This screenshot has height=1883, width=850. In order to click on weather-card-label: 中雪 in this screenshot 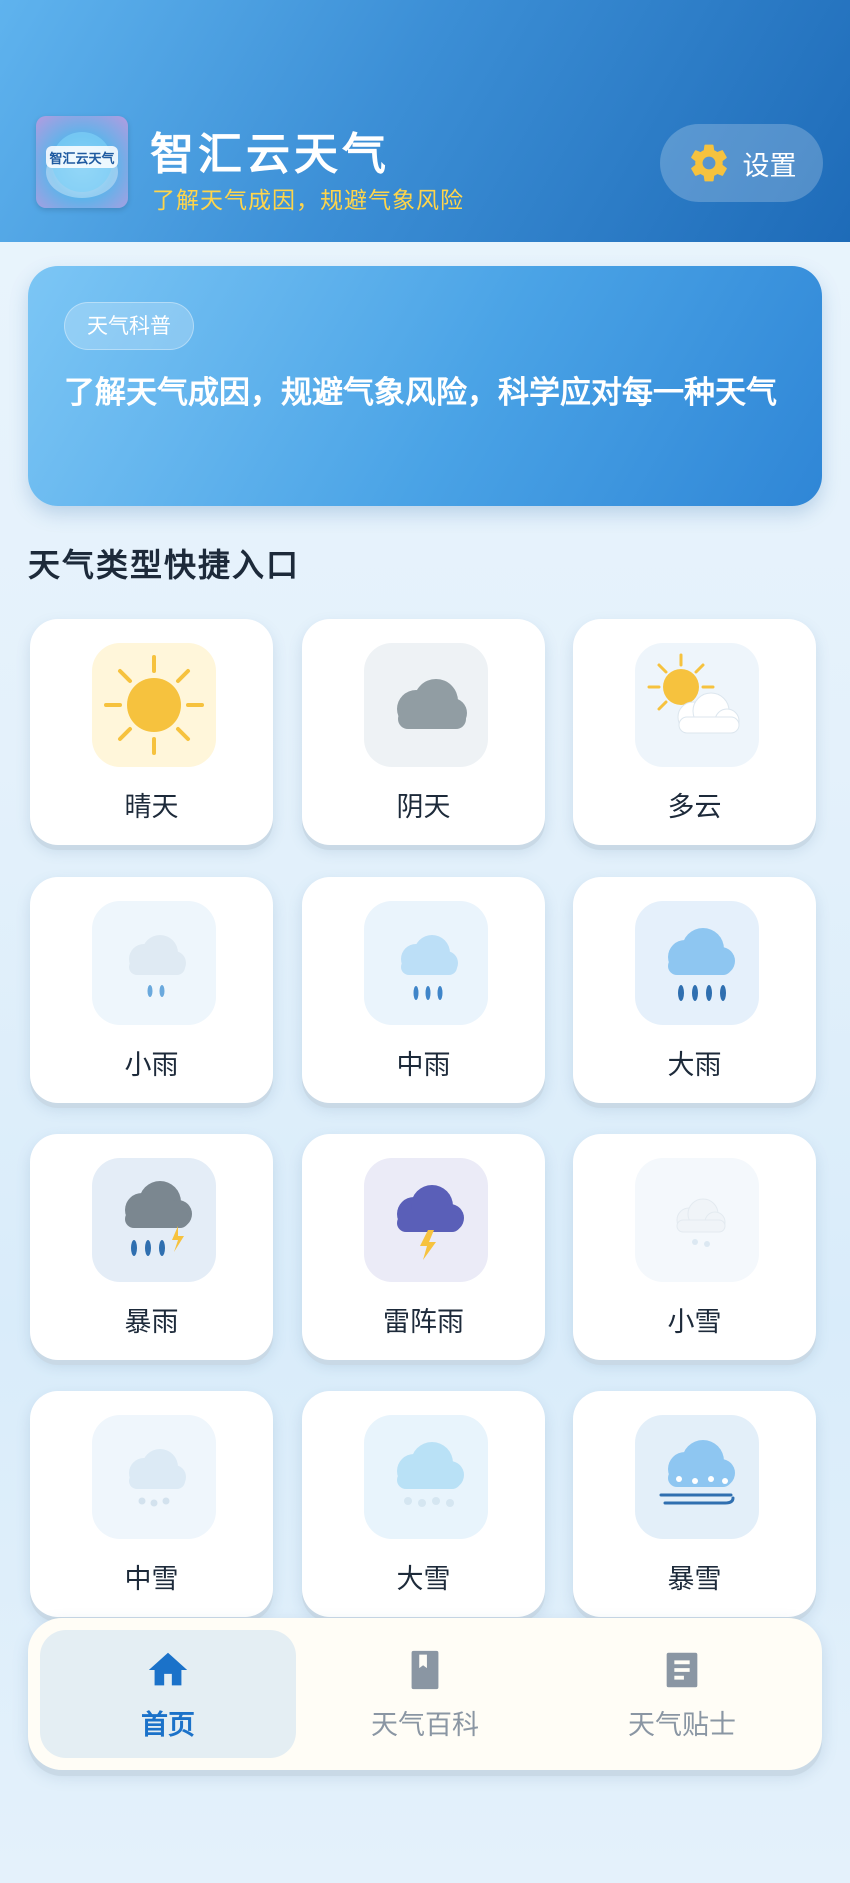, I will do `click(151, 1579)`.